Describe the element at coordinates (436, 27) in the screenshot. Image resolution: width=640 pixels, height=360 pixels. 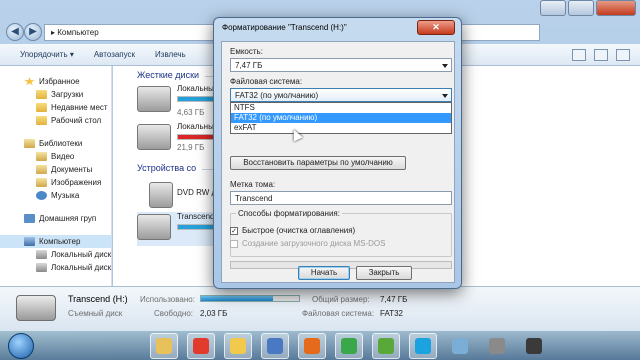
I see `dialog-close-button: ✕` at that location.